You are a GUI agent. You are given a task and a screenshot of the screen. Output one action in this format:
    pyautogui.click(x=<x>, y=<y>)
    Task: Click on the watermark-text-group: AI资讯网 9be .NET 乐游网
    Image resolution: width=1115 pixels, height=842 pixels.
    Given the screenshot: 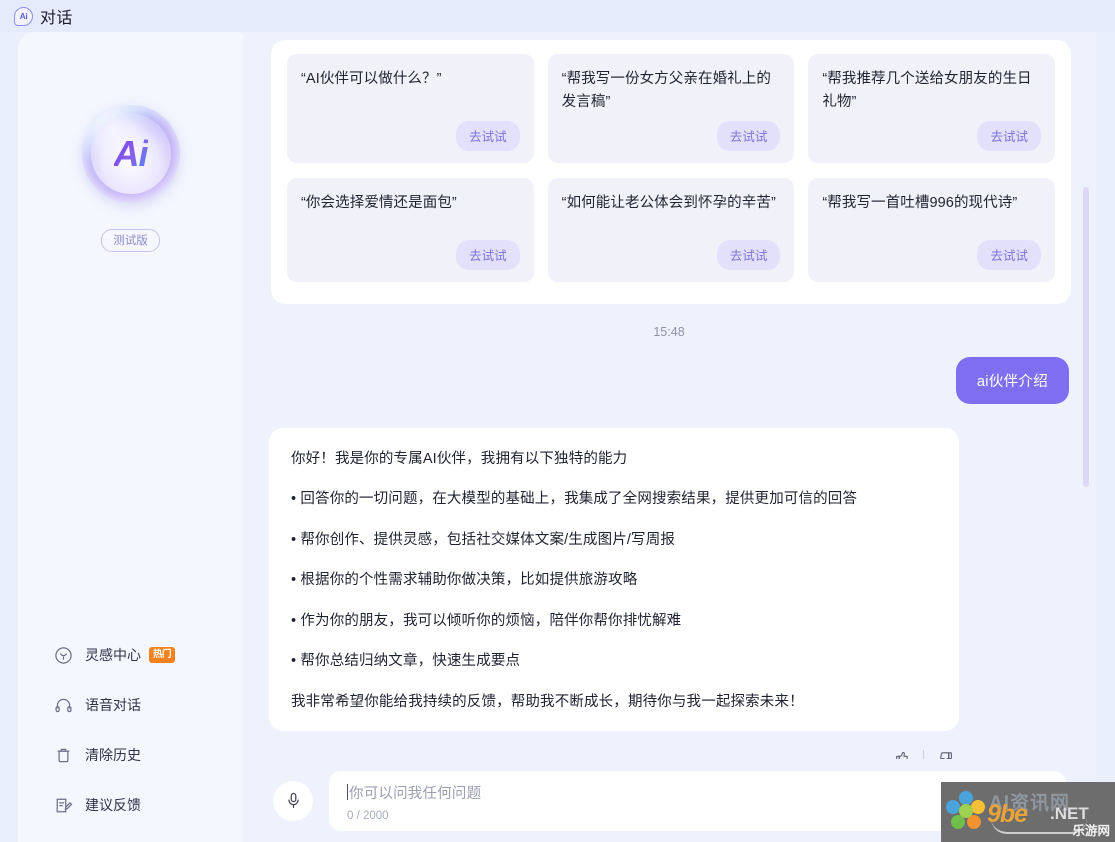 What is the action you would take?
    pyautogui.click(x=1051, y=812)
    